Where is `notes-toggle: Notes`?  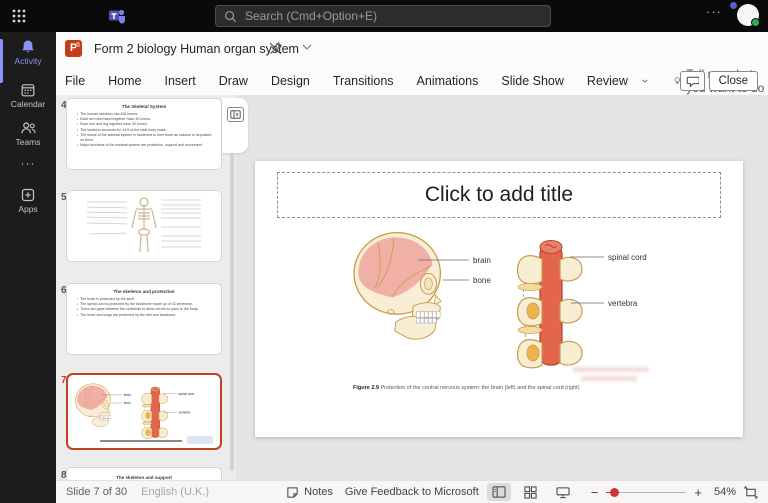
notes-toggle: Notes is located at coordinates (309, 492).